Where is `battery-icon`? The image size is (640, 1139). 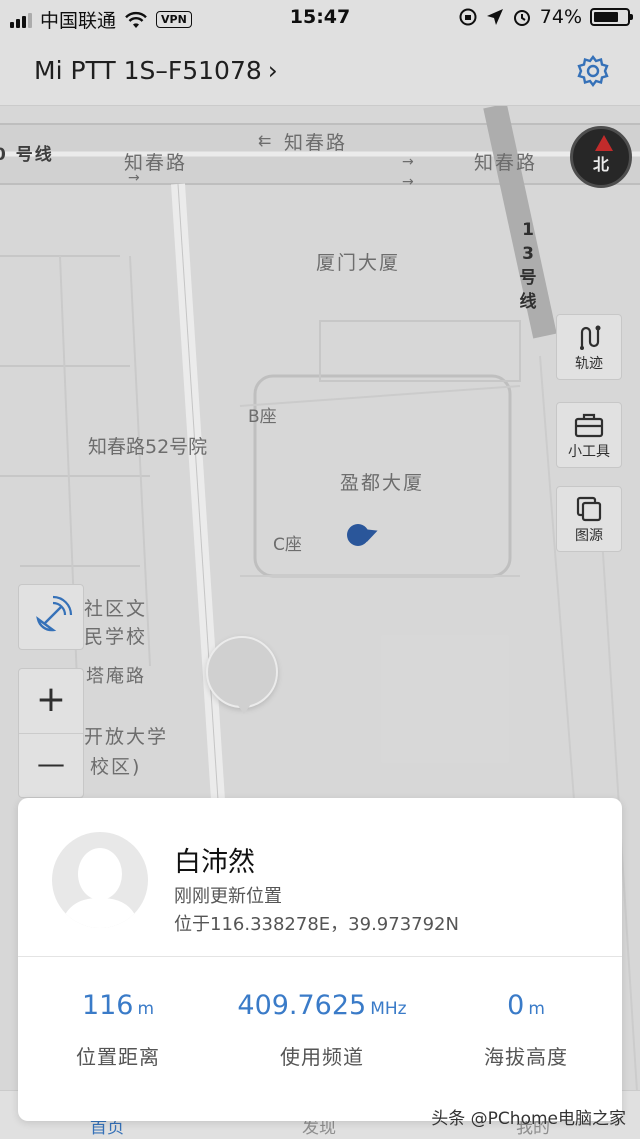
battery-icon is located at coordinates (611, 17).